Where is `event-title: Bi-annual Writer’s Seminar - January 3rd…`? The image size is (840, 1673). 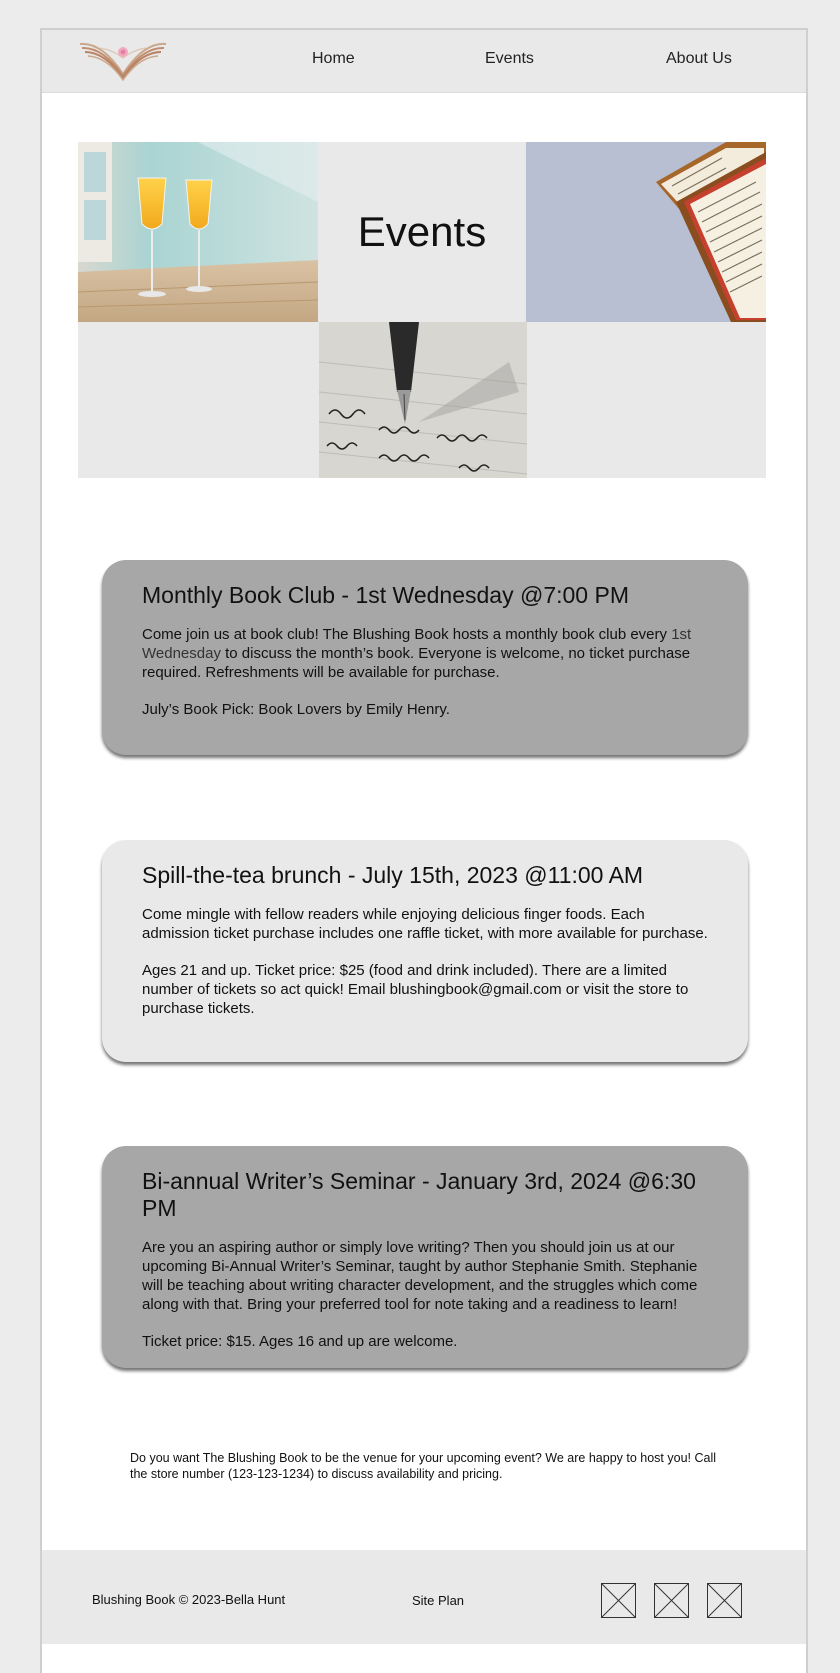
event-title: Bi-annual Writer’s Seminar - January 3rd… is located at coordinates (419, 1194).